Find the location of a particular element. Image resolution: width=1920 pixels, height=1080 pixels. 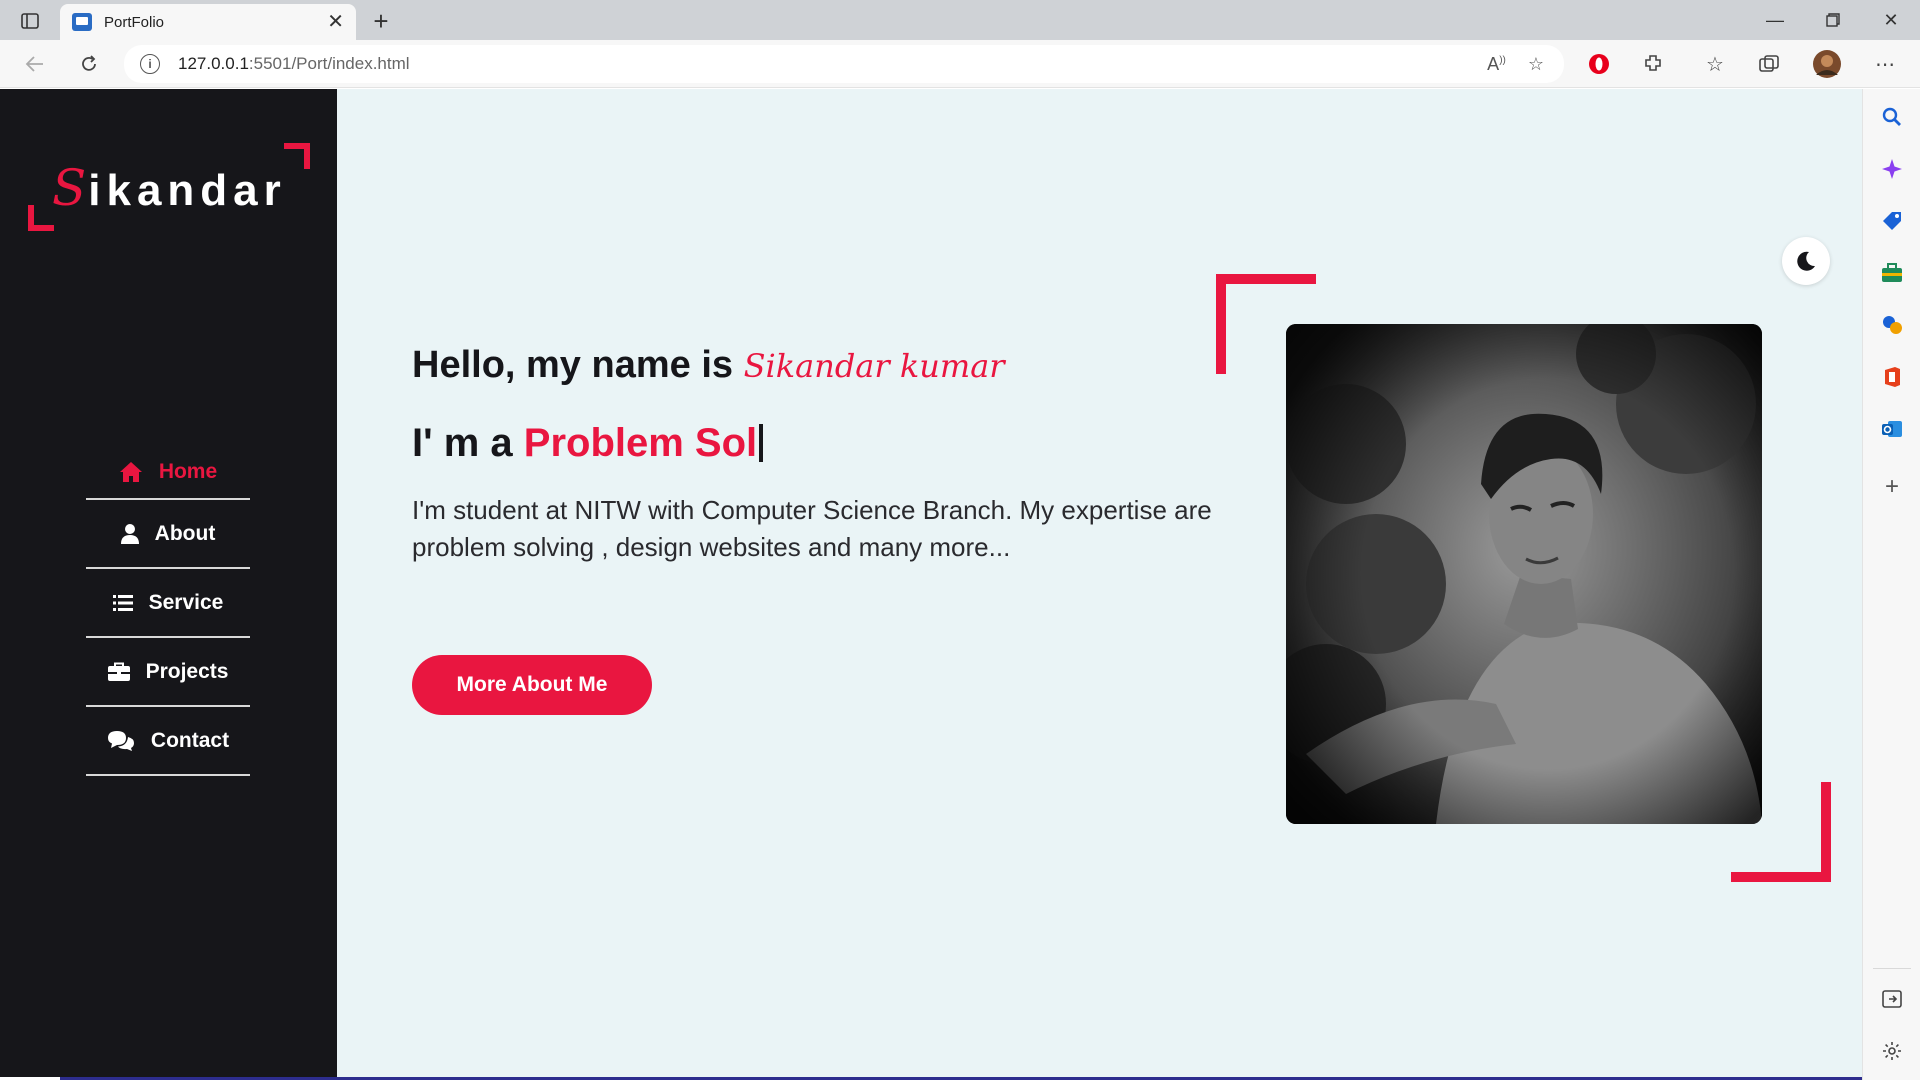

nav-label-contact: Contact is located at coordinates (190, 740).